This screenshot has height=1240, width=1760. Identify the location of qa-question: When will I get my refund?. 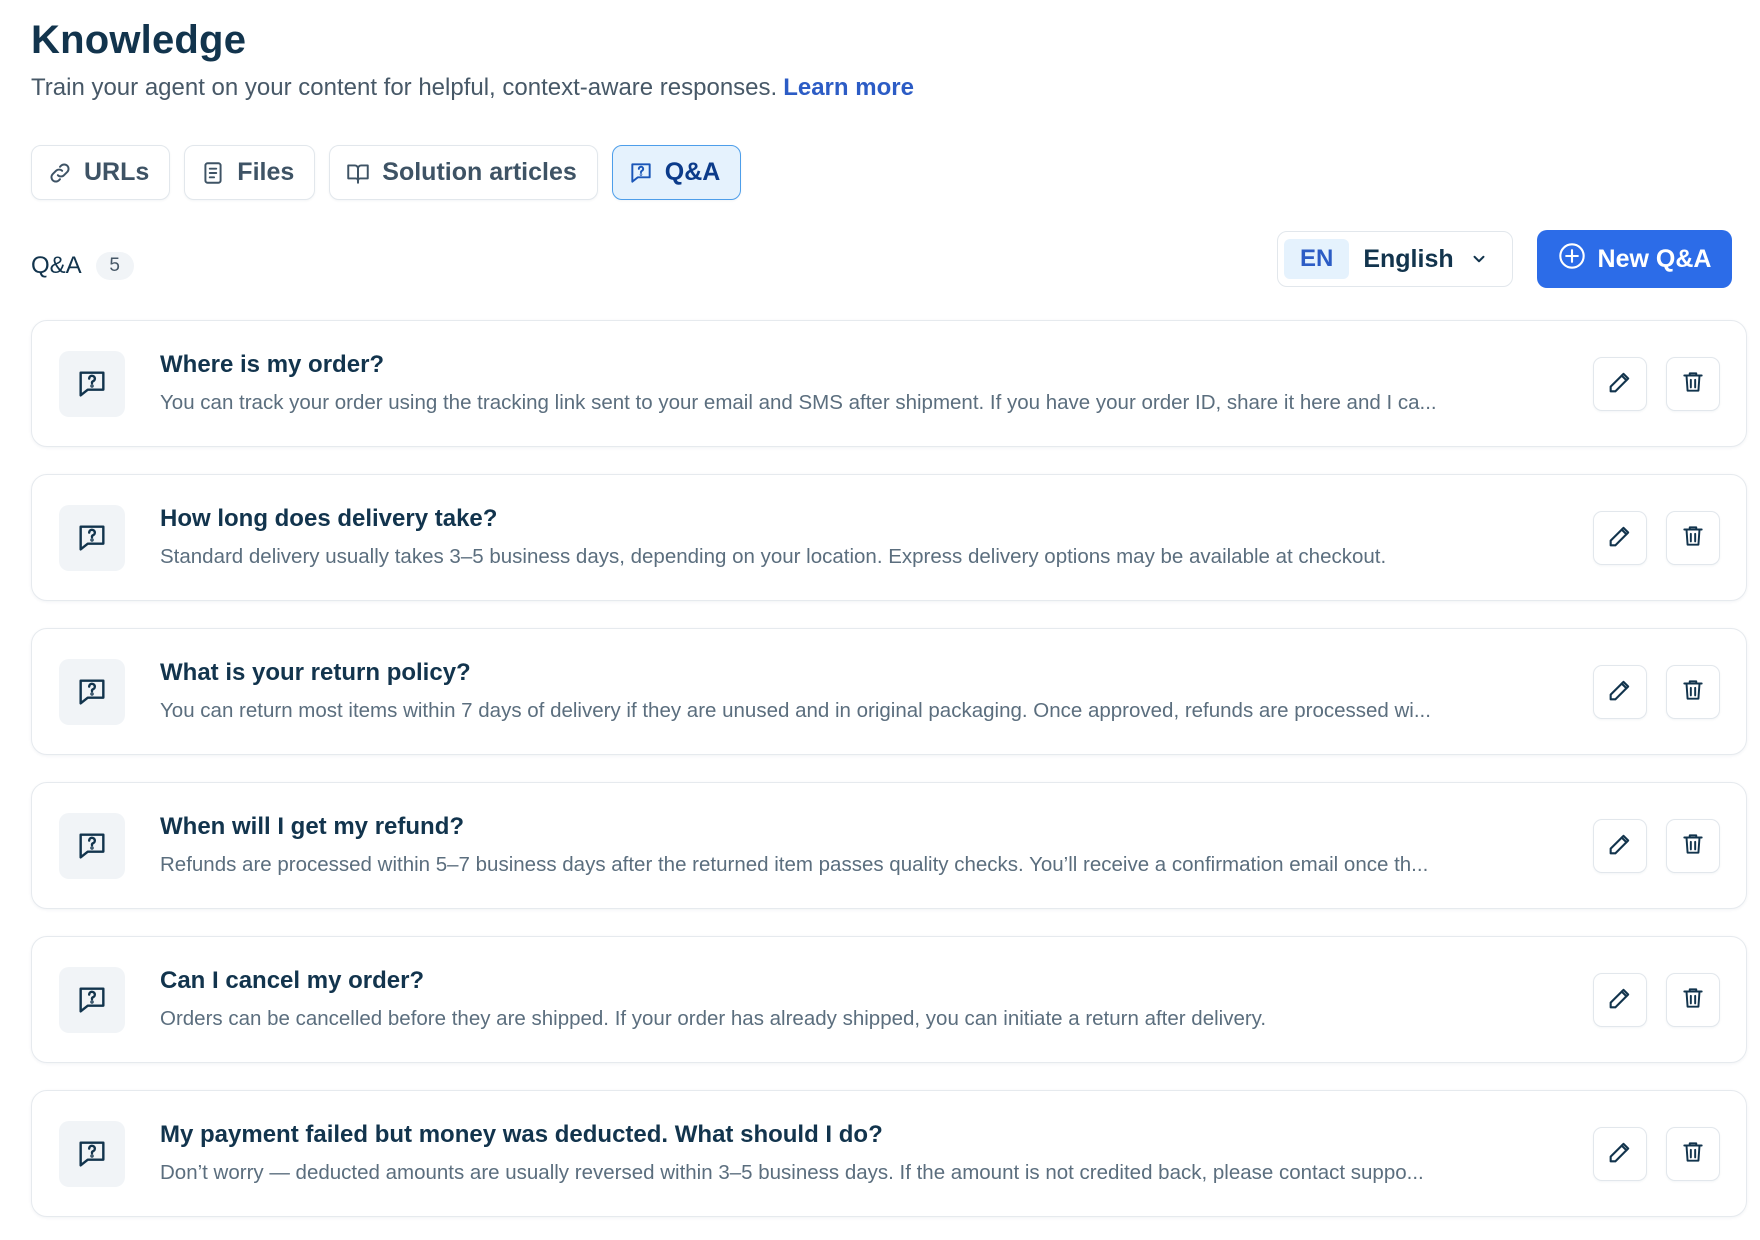
(312, 826).